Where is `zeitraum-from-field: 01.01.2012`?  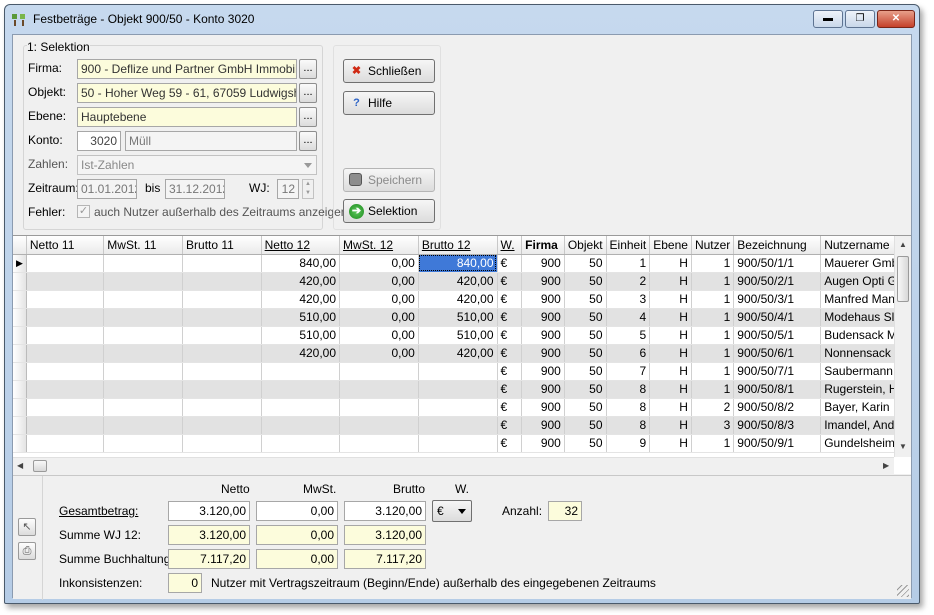 zeitraum-from-field: 01.01.2012 is located at coordinates (107, 189).